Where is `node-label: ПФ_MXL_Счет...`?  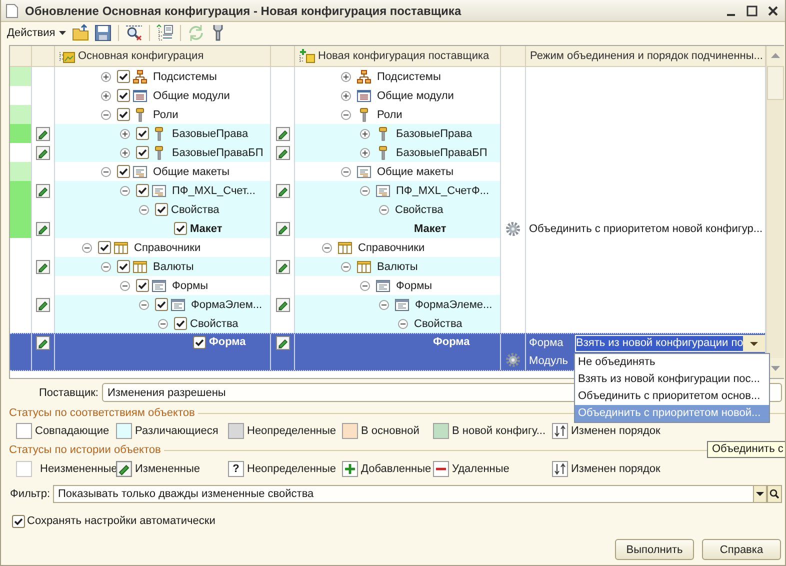 node-label: ПФ_MXL_Счет... is located at coordinates (214, 190).